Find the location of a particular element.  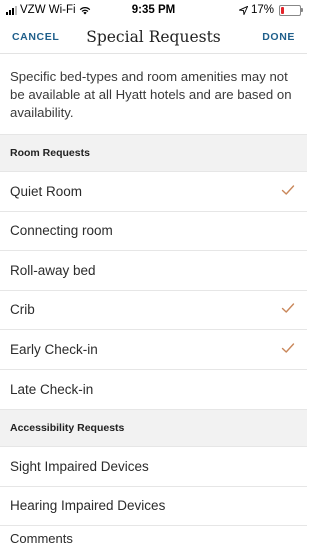

nav-bar: CANCEL Special Requests DONE is located at coordinates (153, 37).